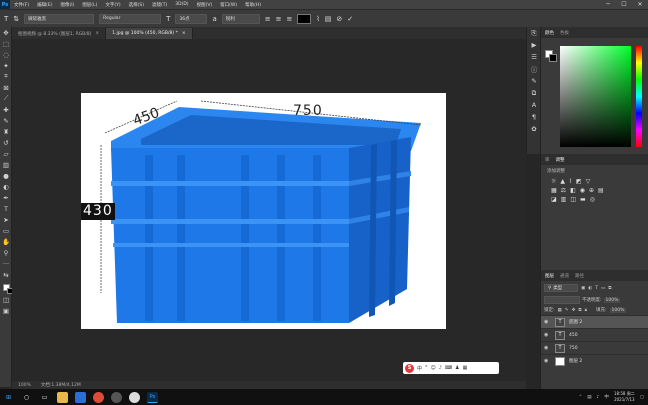 The image size is (648, 405). I want to click on close-icon: ✕, so click(640, 4).